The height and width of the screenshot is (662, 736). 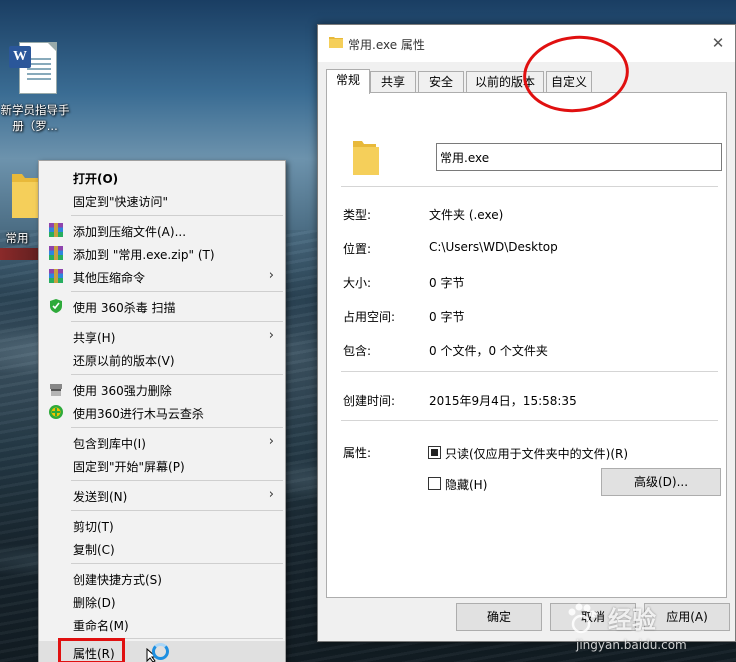 What do you see at coordinates (447, 283) in the screenshot?
I see `size-value: 0 字节` at bounding box center [447, 283].